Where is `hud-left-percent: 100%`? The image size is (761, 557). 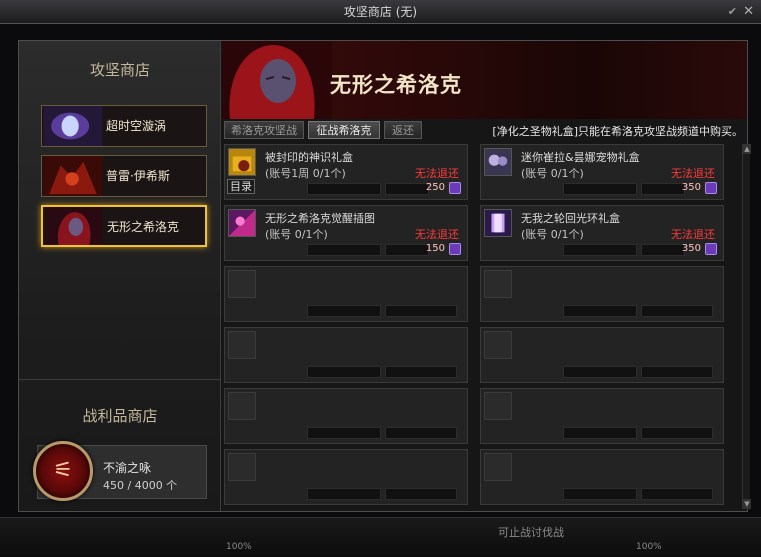 hud-left-percent: 100% is located at coordinates (239, 547).